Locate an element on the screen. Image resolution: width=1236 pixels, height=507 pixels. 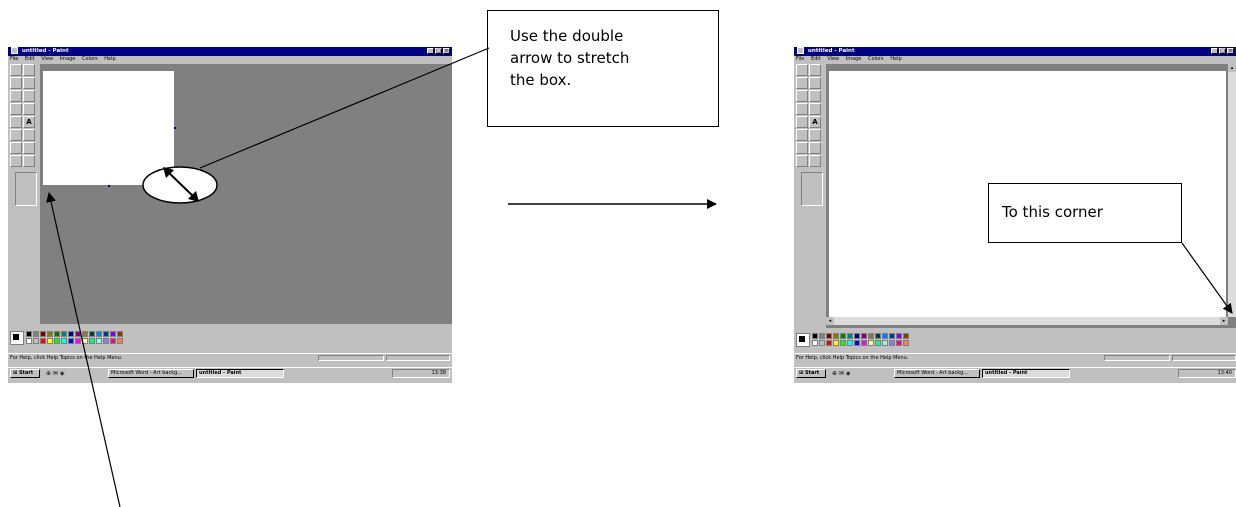
corner-pointer-arrow is located at coordinates (1207, 278).